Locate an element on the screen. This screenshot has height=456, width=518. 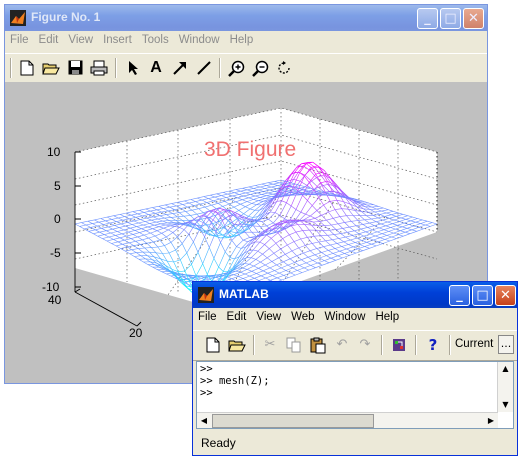
line-icon is located at coordinates (204, 68).